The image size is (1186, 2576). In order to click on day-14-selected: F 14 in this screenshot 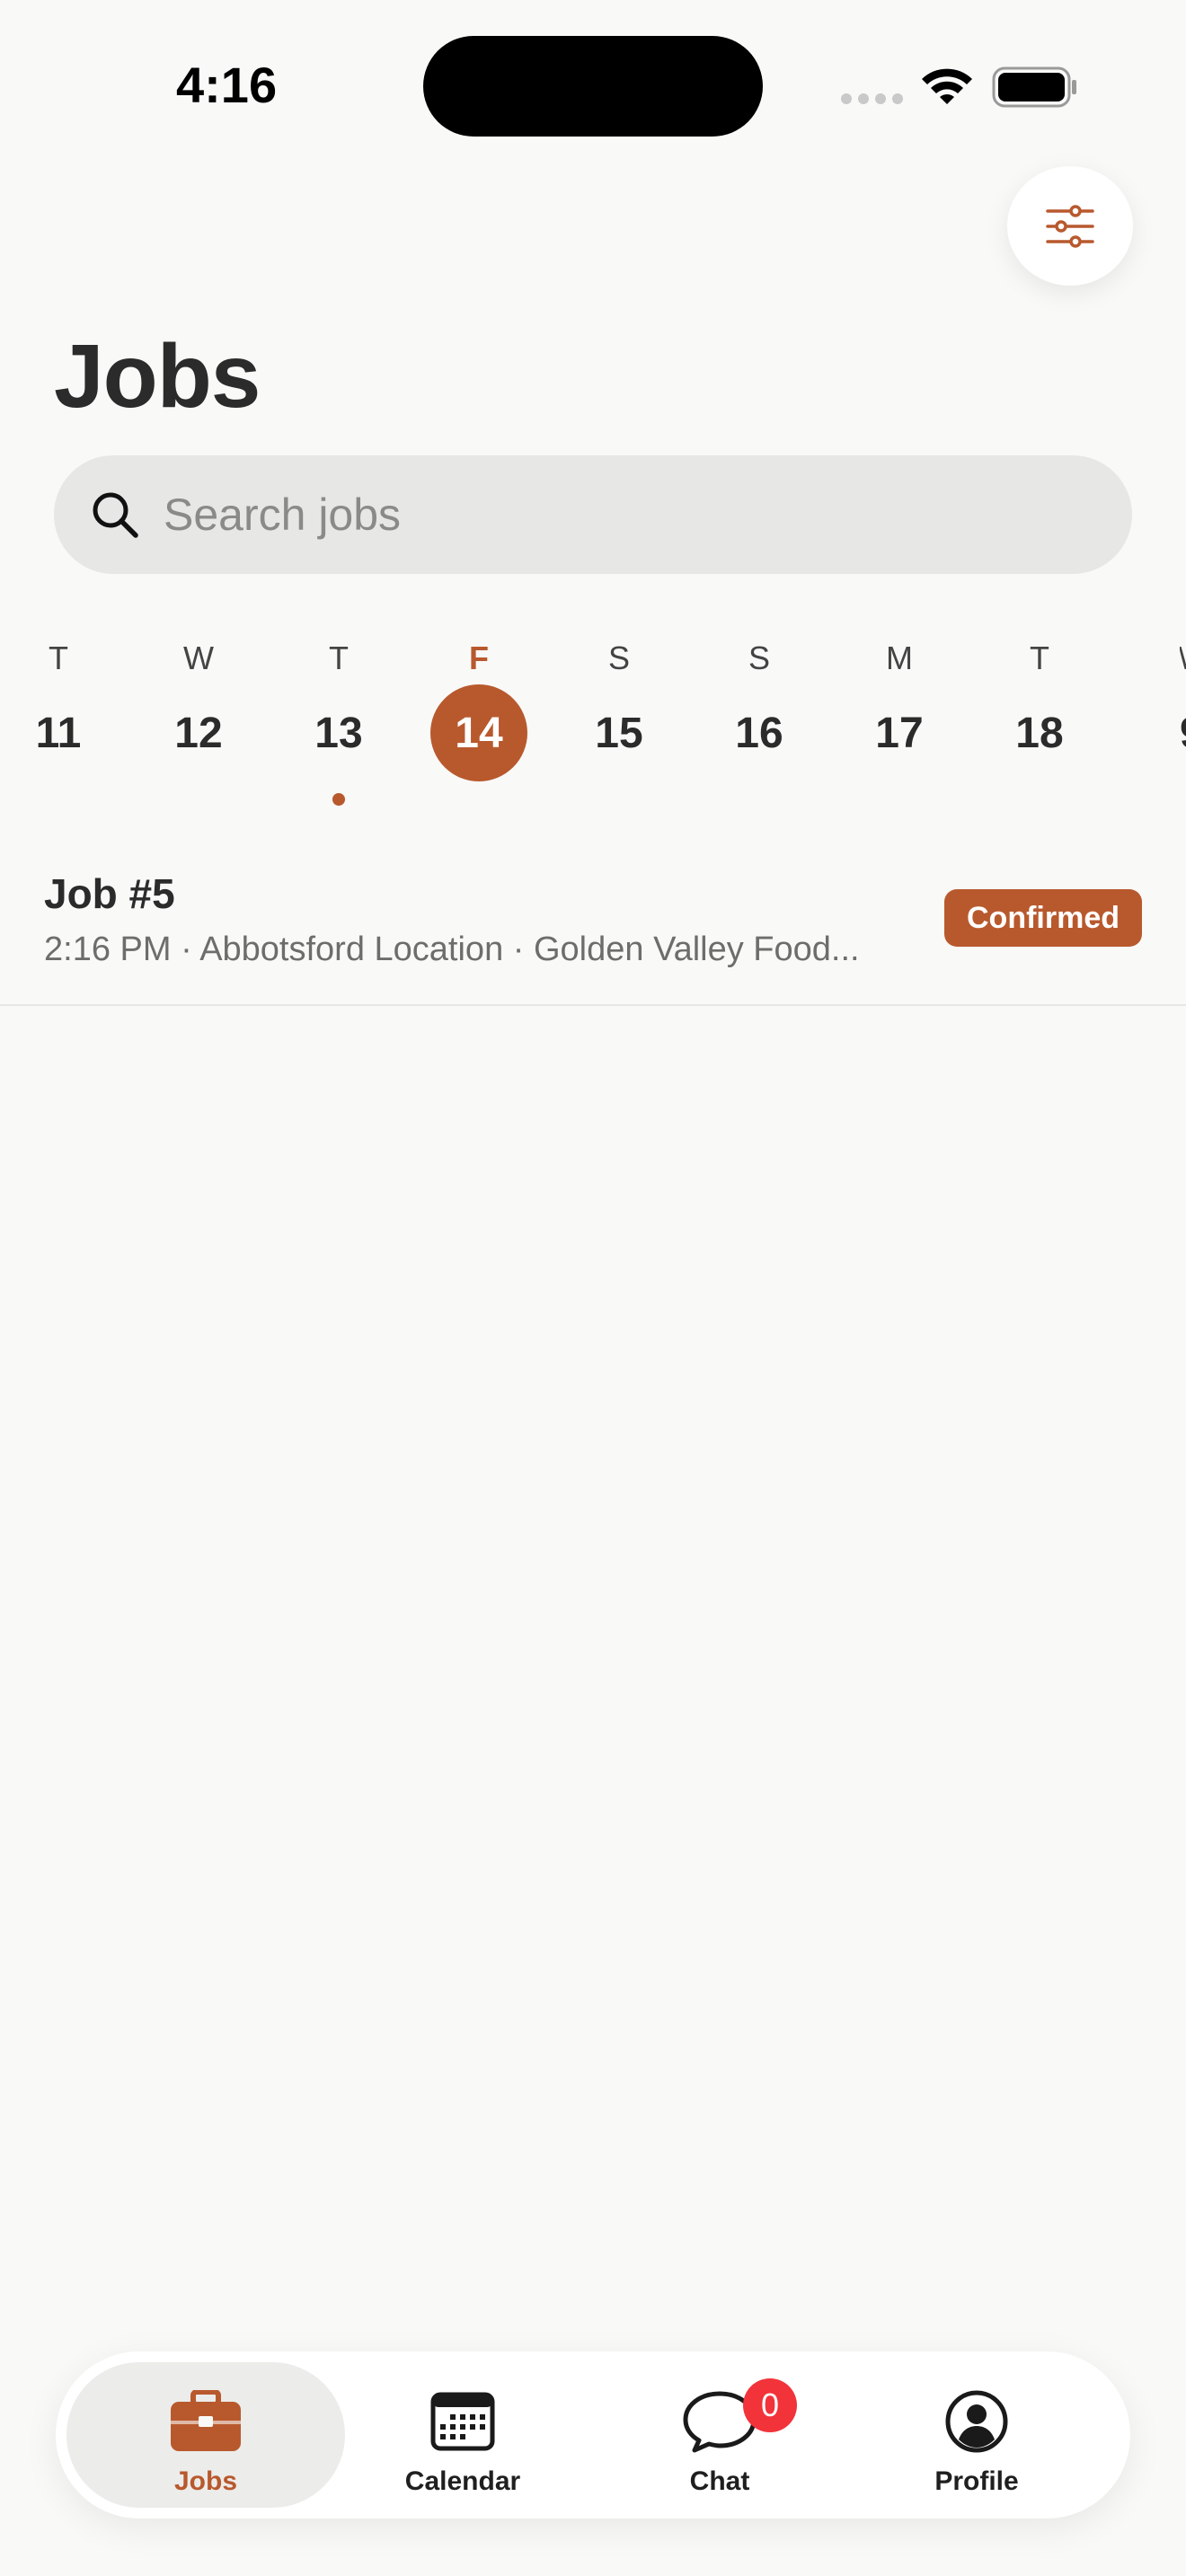, I will do `click(479, 723)`.